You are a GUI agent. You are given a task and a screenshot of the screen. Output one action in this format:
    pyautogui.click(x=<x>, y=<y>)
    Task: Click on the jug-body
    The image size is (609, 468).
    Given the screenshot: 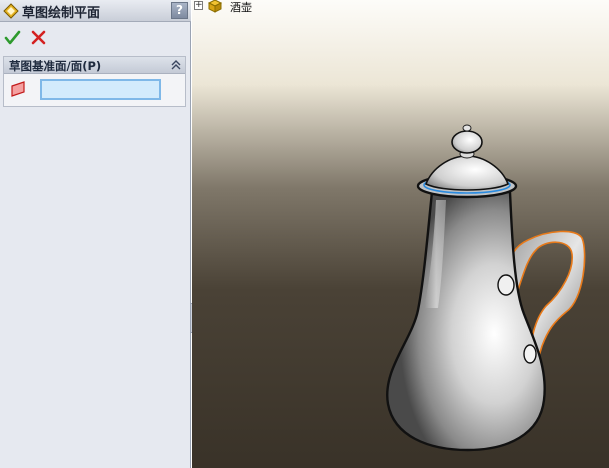 What is the action you would take?
    pyautogui.click(x=466, y=321)
    